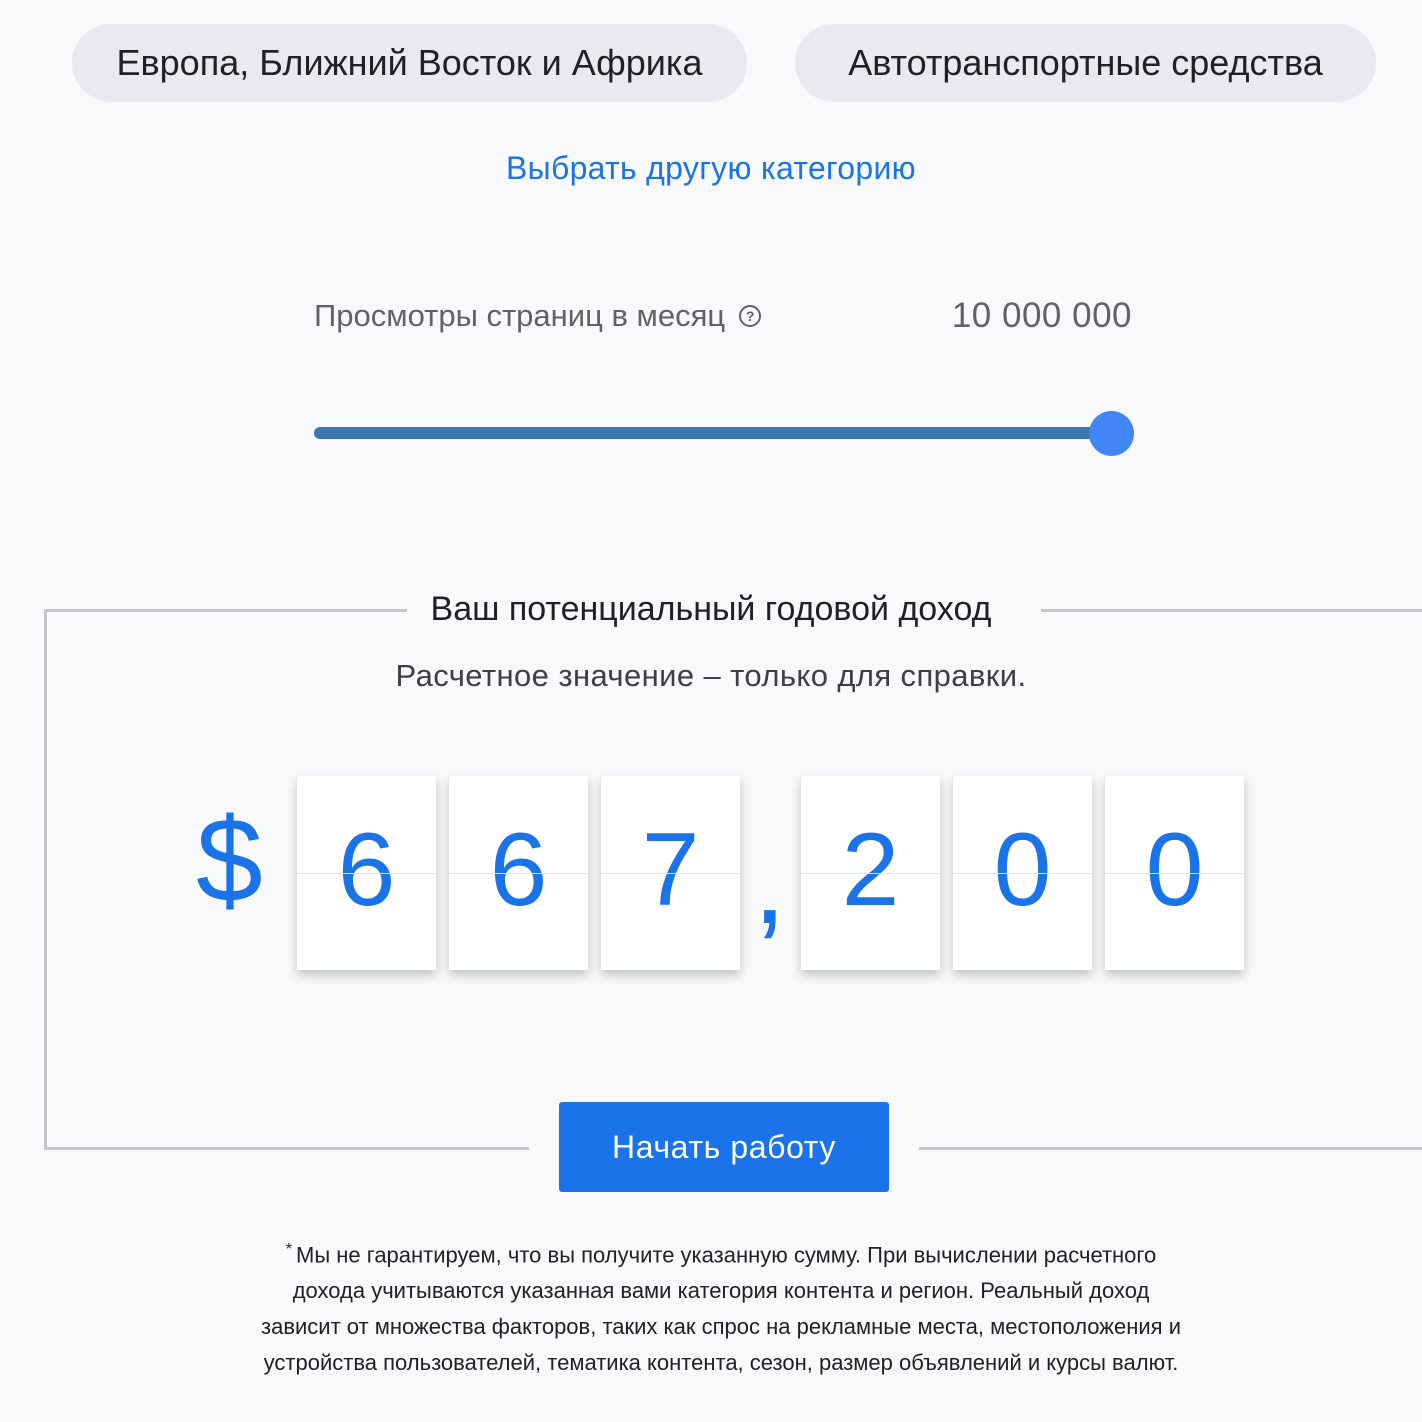 This screenshot has width=1422, height=1422. Describe the element at coordinates (711, 675) in the screenshot. I see `income-subtitle: Расчетное значение – только для справки.` at that location.